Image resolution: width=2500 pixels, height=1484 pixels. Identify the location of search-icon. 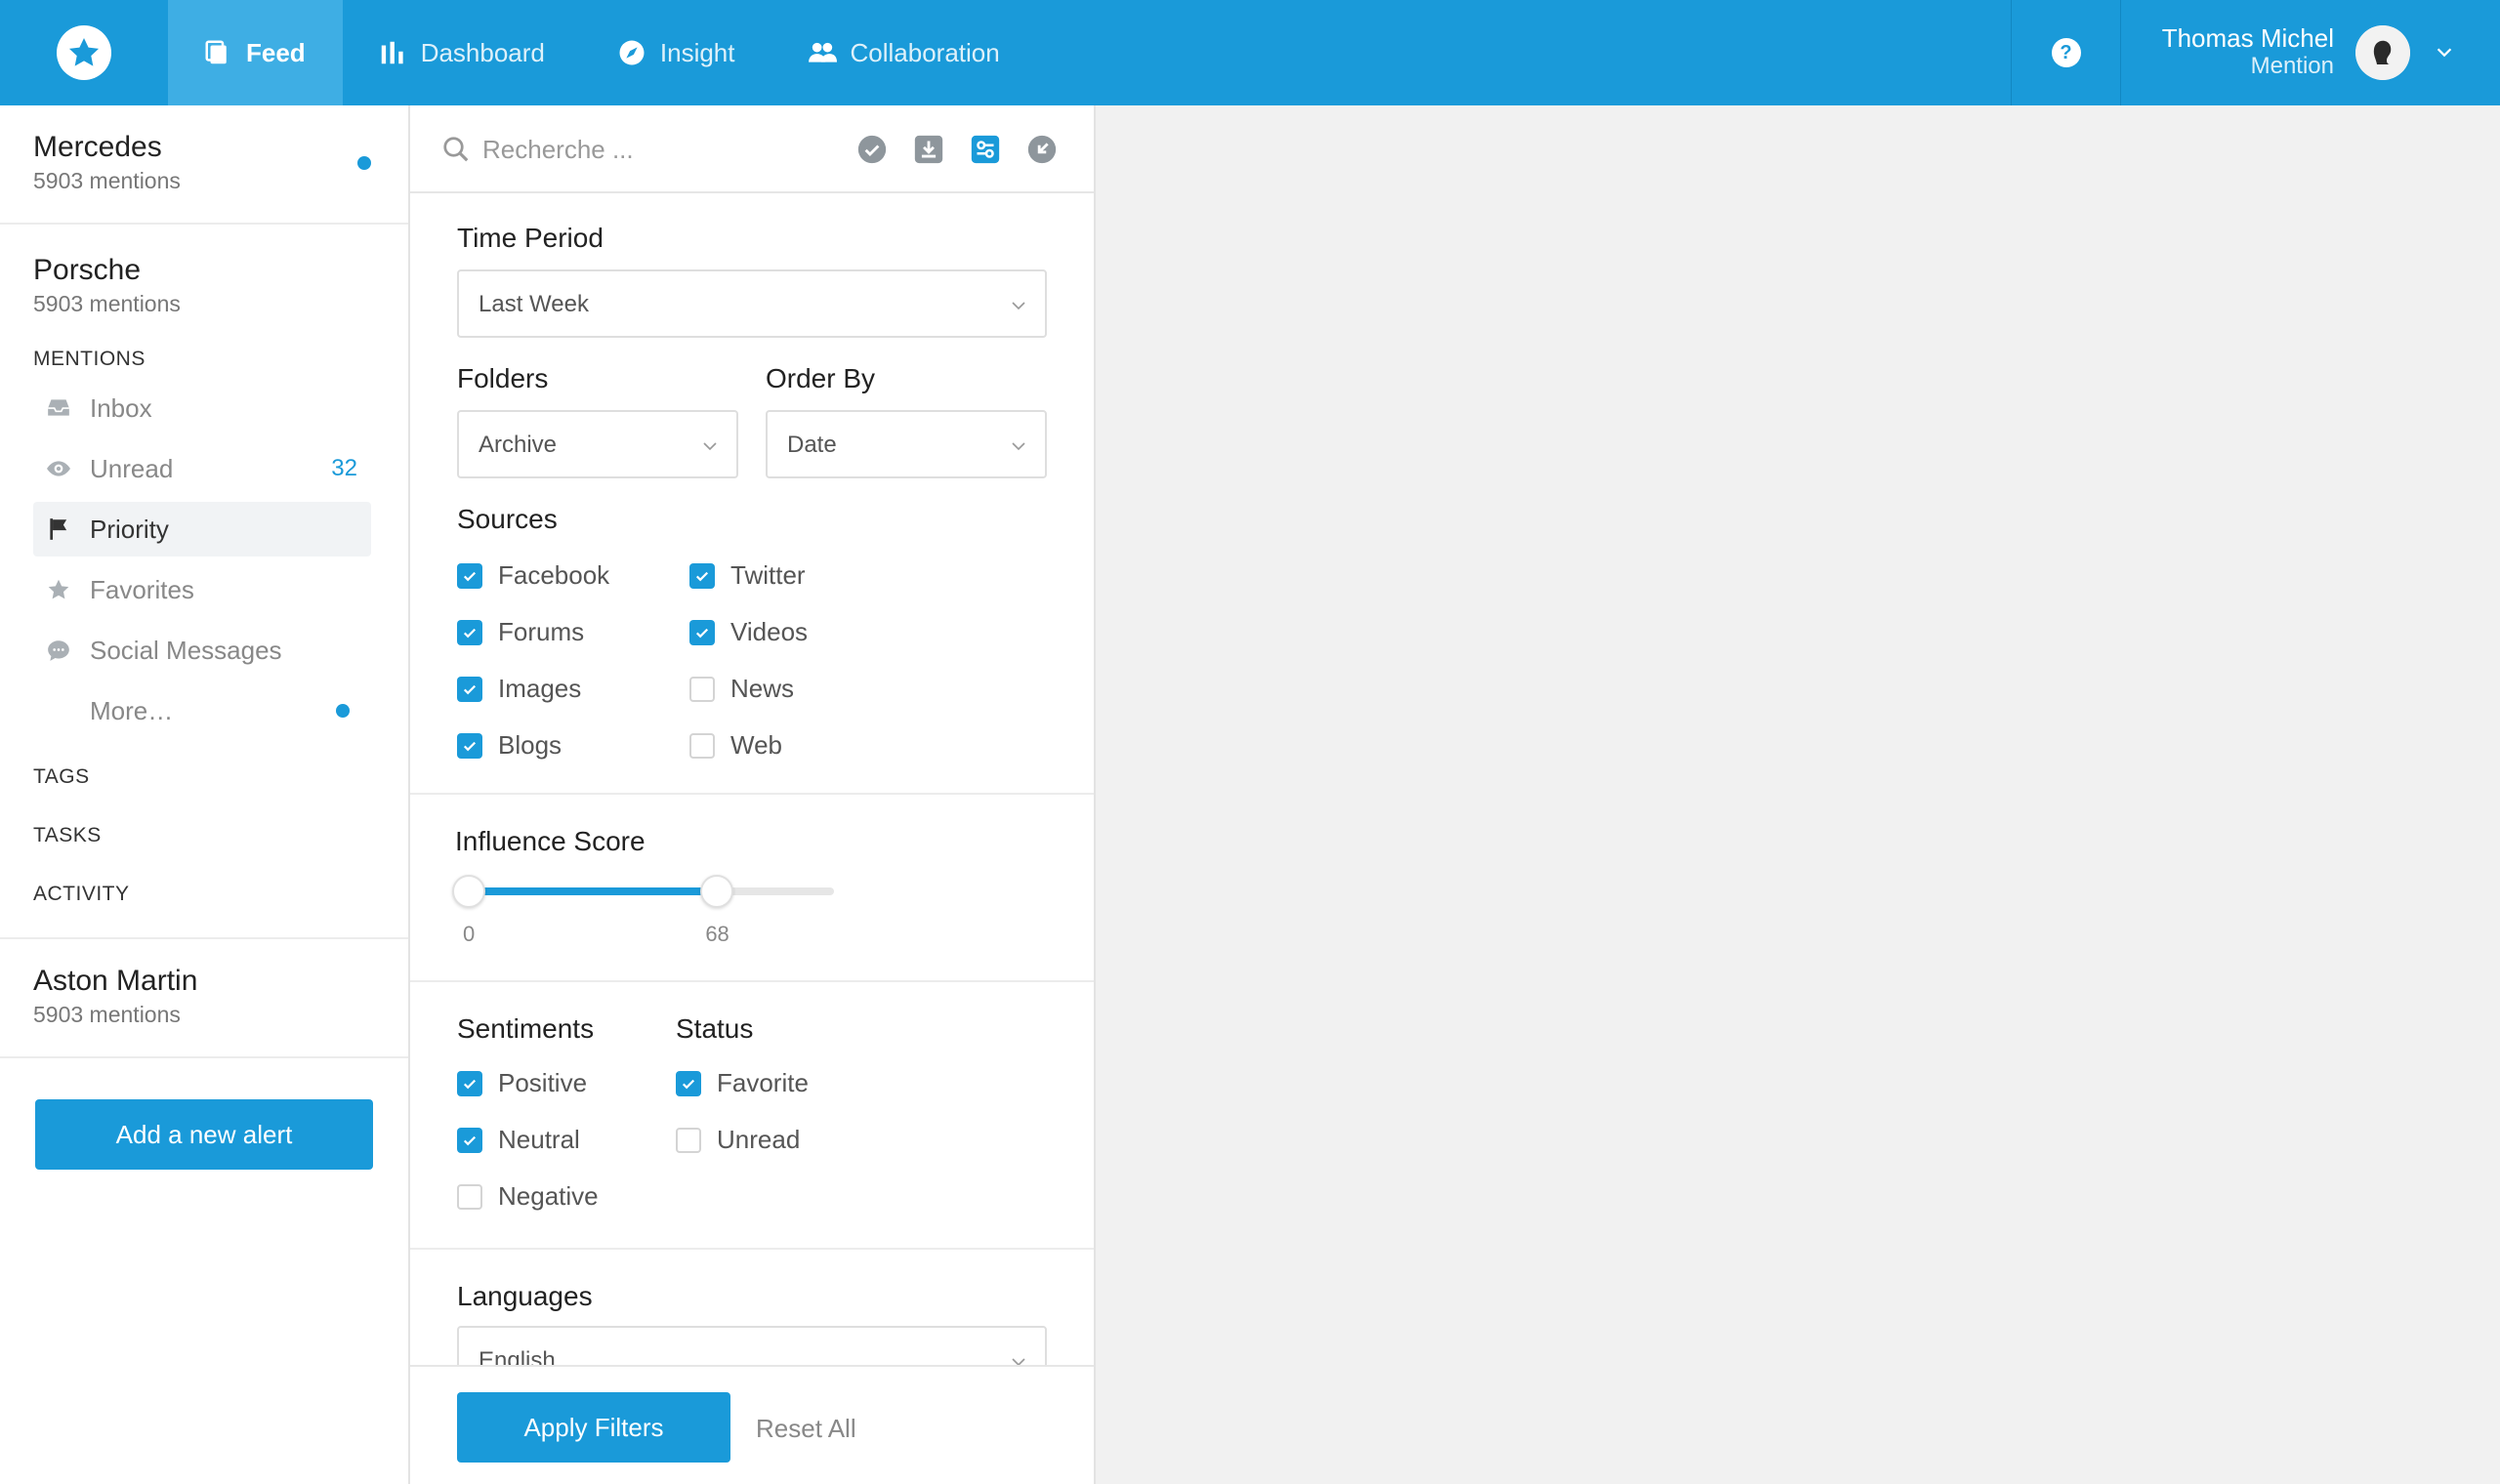
(456, 150).